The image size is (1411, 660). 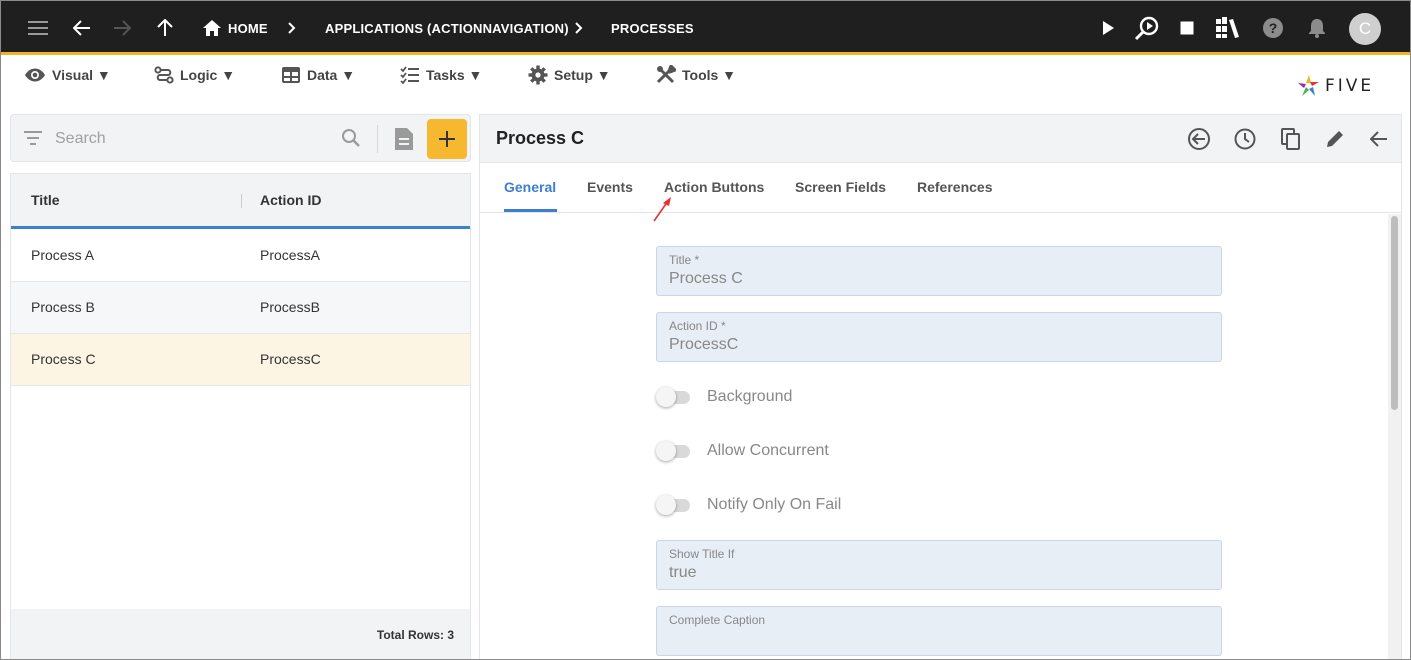 What do you see at coordinates (447, 28) in the screenshot?
I see `breadcrumb-applications: APPLICATIONS (ACTIONNAVIGATION)` at bounding box center [447, 28].